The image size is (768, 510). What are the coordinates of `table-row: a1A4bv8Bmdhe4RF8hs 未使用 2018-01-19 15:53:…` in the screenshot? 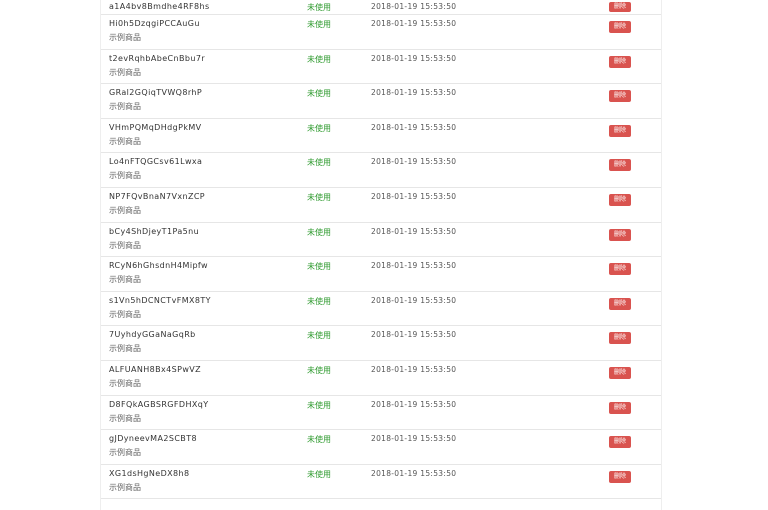 It's located at (381, 7).